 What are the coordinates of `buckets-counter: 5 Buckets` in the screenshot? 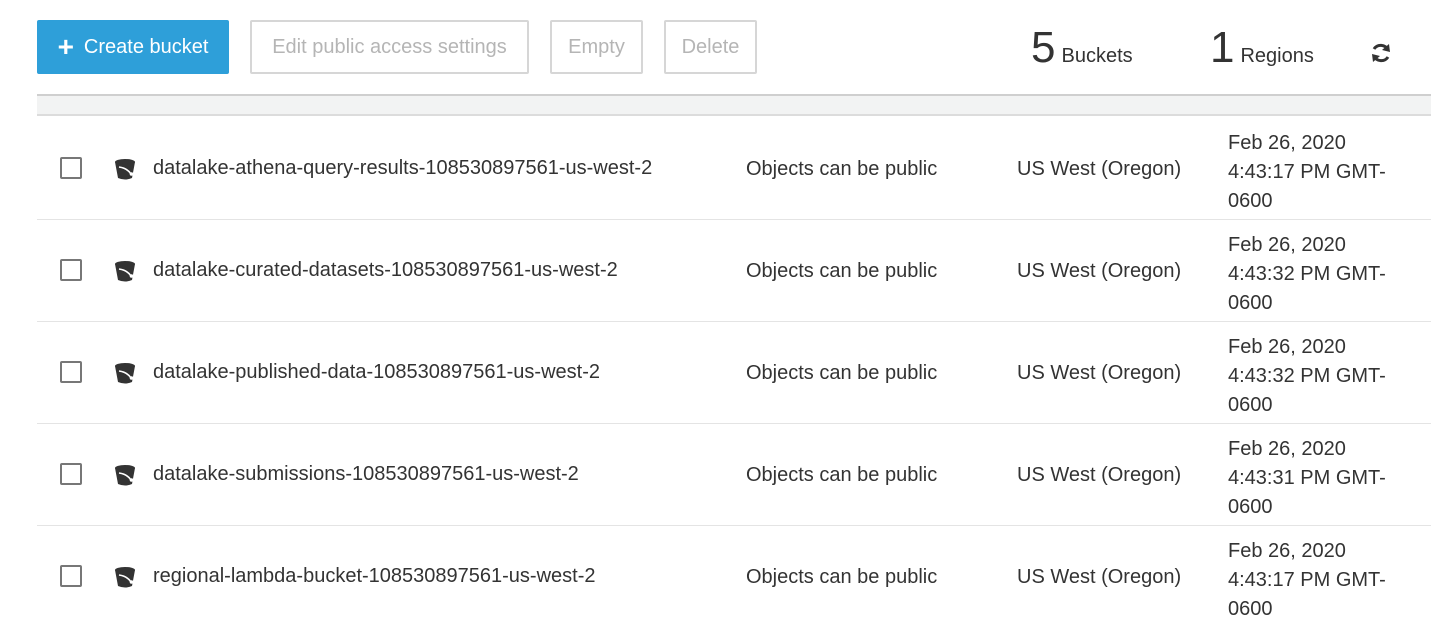 It's located at (1082, 48).